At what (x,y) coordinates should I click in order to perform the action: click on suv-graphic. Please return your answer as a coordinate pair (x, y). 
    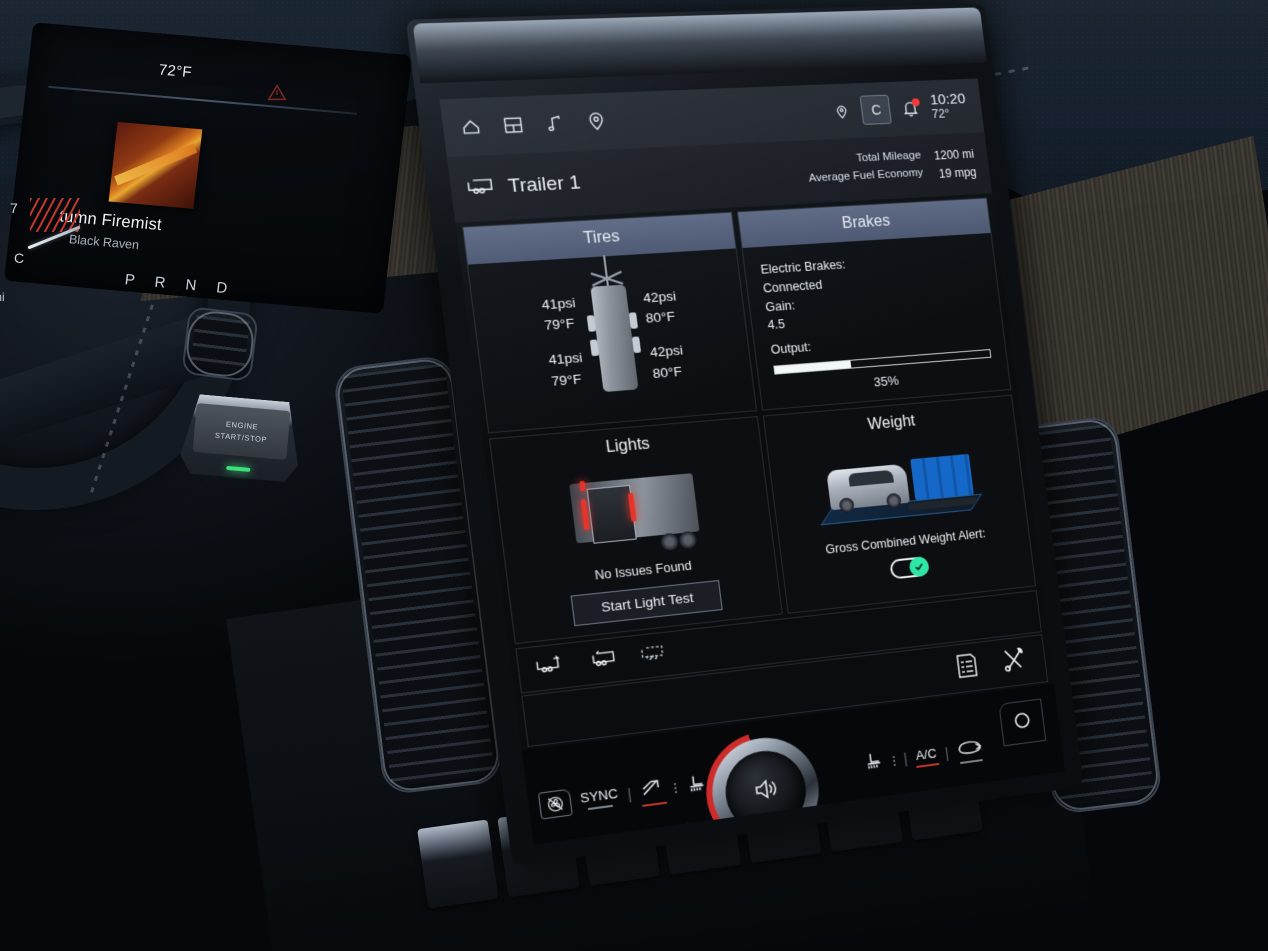
    Looking at the image, I should click on (868, 488).